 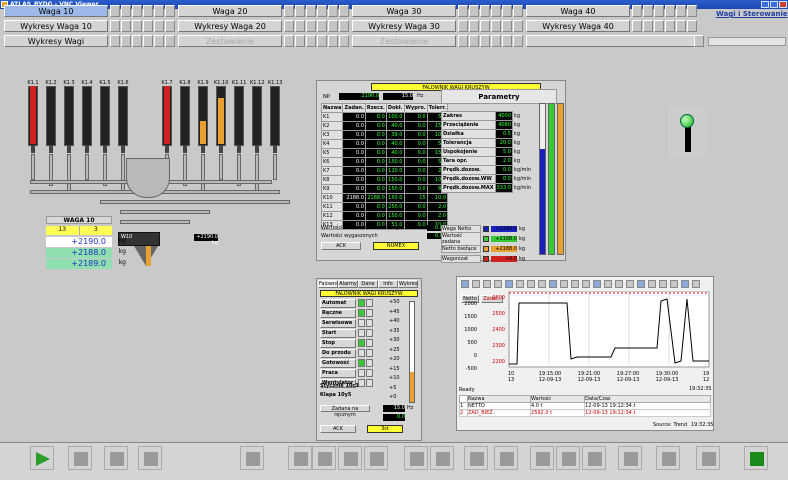 I want to click on tab-row3-1: Wykresy Wagi, so click(x=56, y=41).